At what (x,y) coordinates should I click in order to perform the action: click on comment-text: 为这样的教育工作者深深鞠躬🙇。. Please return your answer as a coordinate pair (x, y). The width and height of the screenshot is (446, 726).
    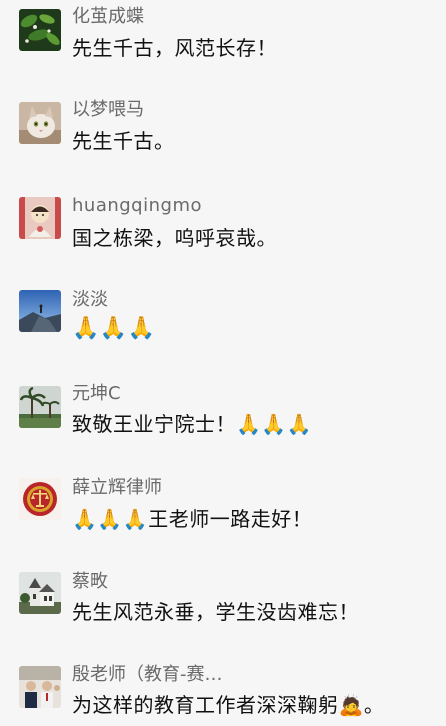
    Looking at the image, I should click on (228, 705).